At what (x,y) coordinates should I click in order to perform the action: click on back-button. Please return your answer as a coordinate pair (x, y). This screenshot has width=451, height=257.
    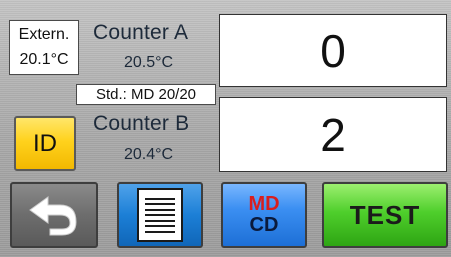
    Looking at the image, I should click on (54, 215).